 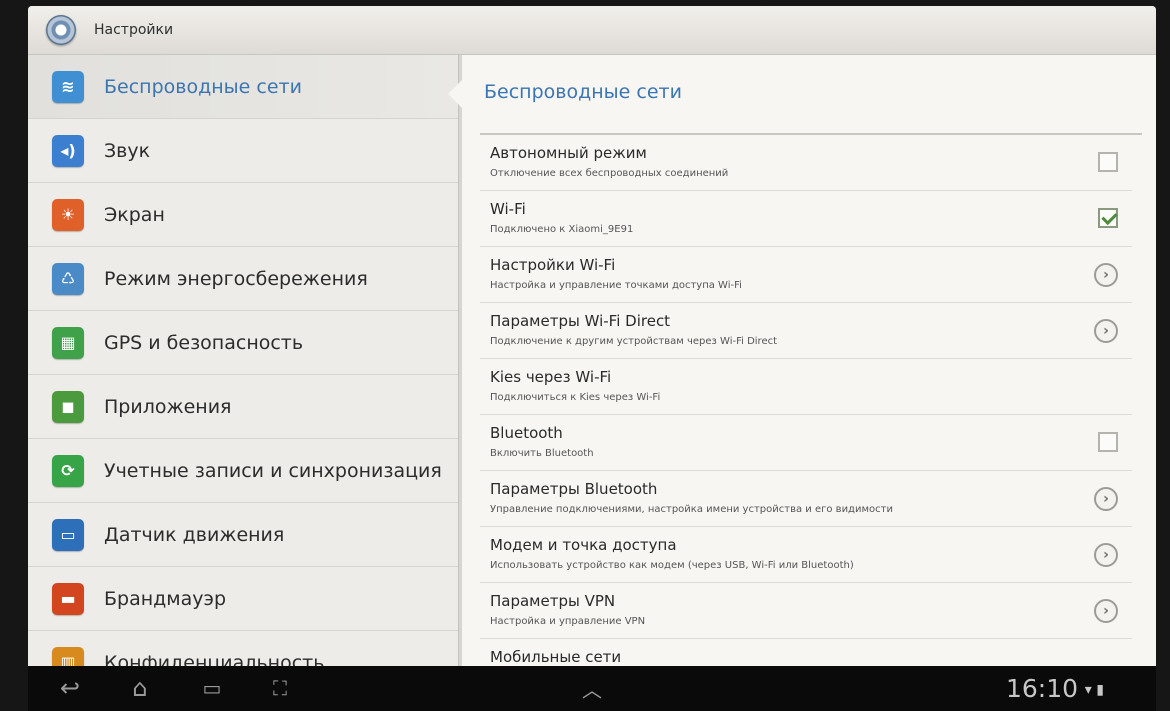 What do you see at coordinates (214, 659) in the screenshot?
I see `category-label: Конфиденциальность` at bounding box center [214, 659].